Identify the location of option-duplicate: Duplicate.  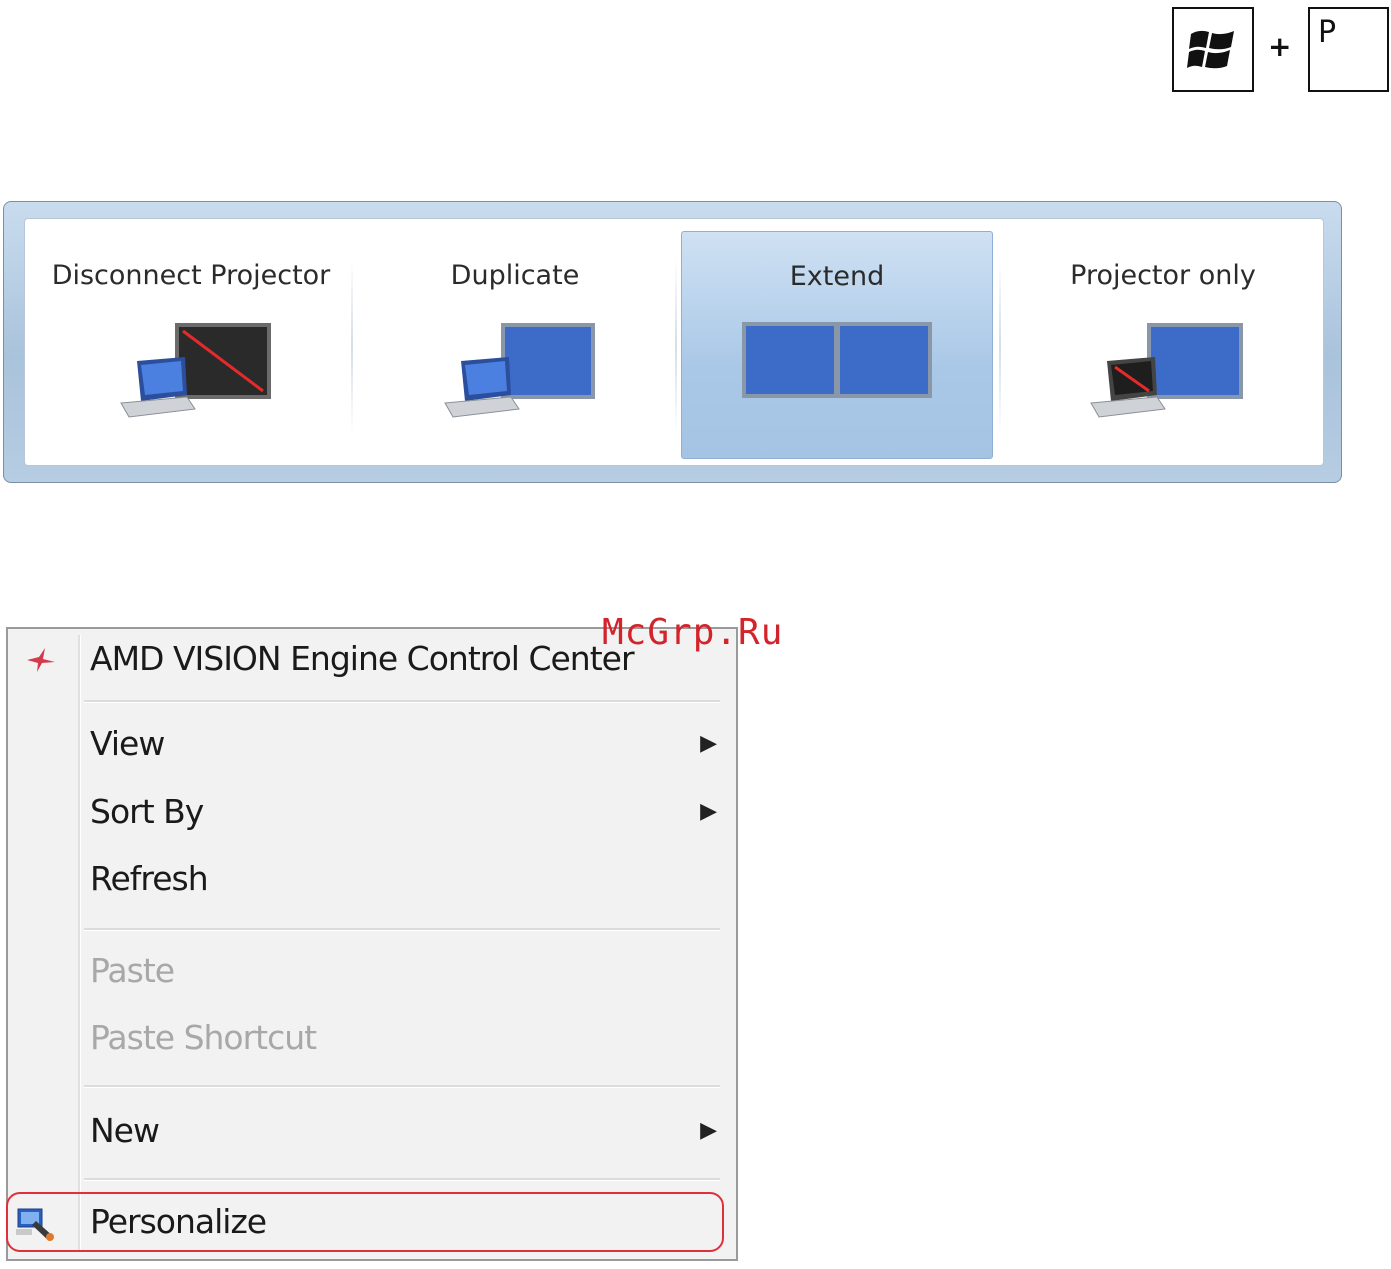
(515, 345).